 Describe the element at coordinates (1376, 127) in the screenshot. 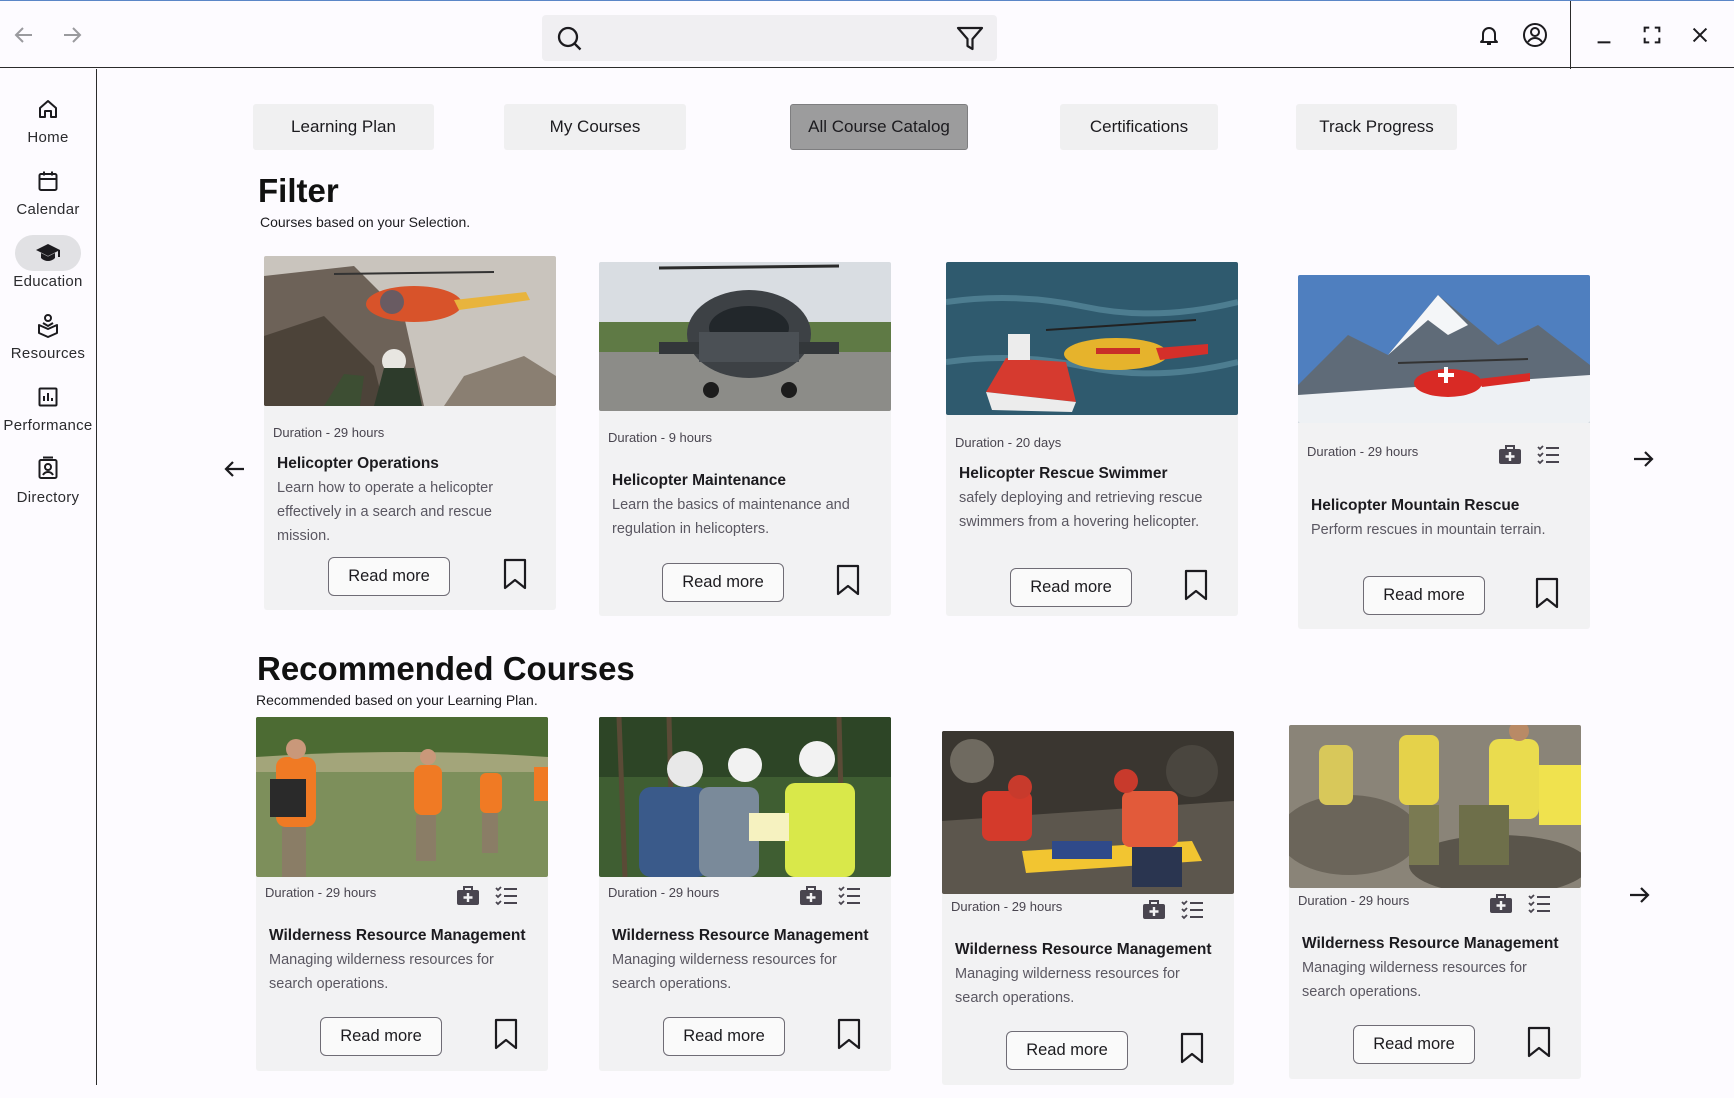

I see `tab-track-progress: Track Progress` at that location.